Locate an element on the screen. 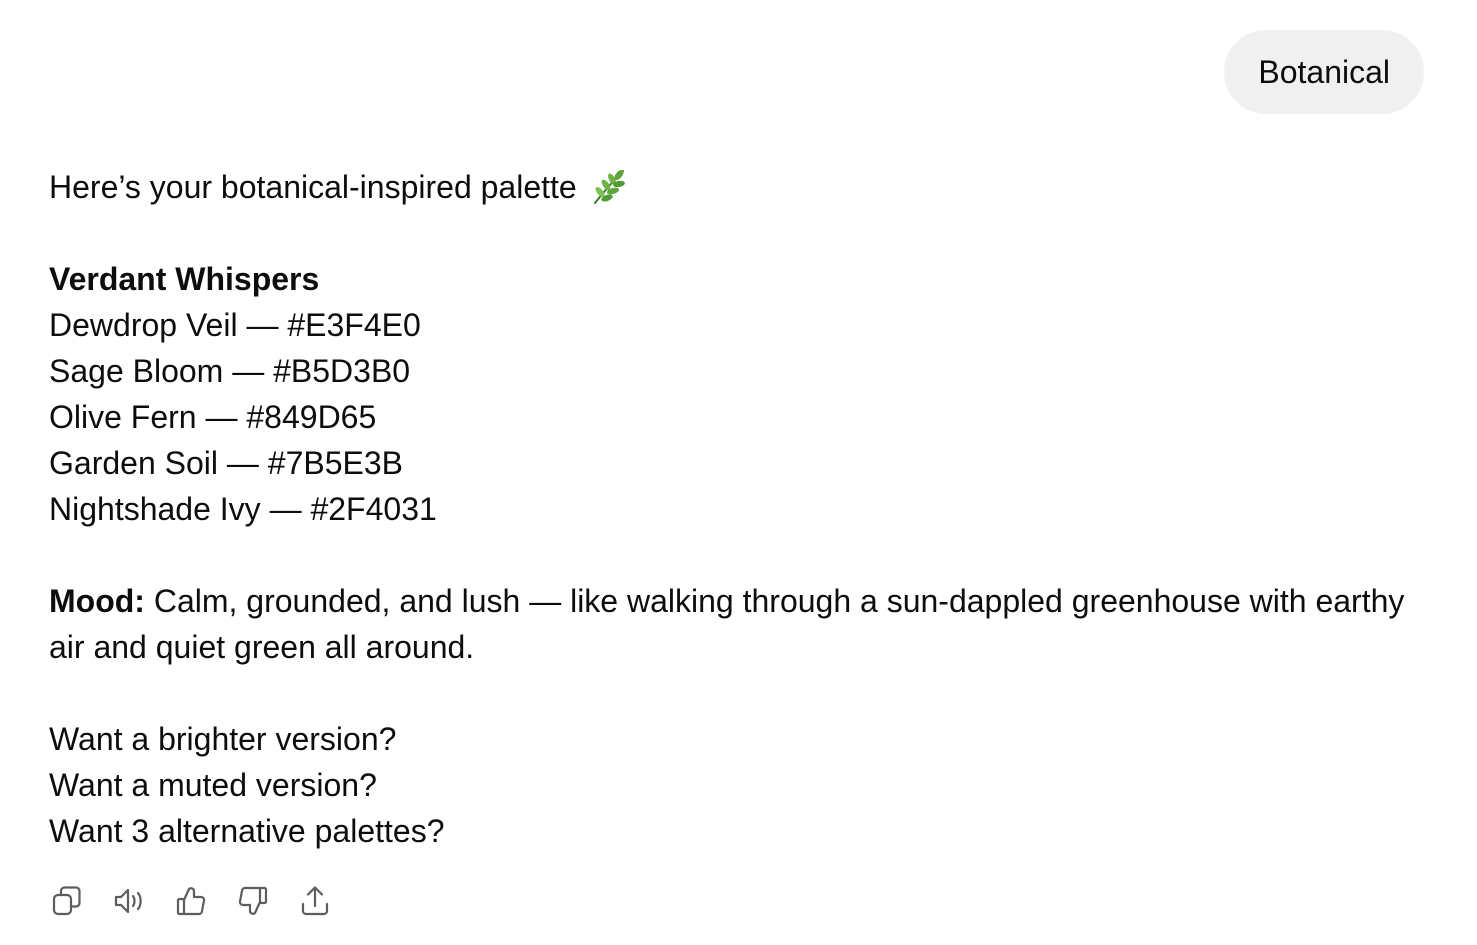 Image resolution: width=1477 pixels, height=945 pixels. color-entry: Nightshade Ivy — #2F4031 is located at coordinates (243, 509).